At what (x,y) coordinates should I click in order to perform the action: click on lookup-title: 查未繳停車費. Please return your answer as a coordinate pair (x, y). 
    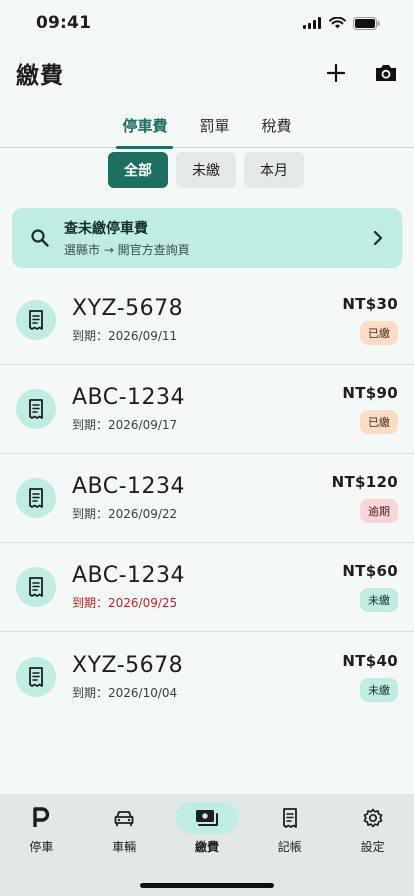
    Looking at the image, I should click on (106, 229).